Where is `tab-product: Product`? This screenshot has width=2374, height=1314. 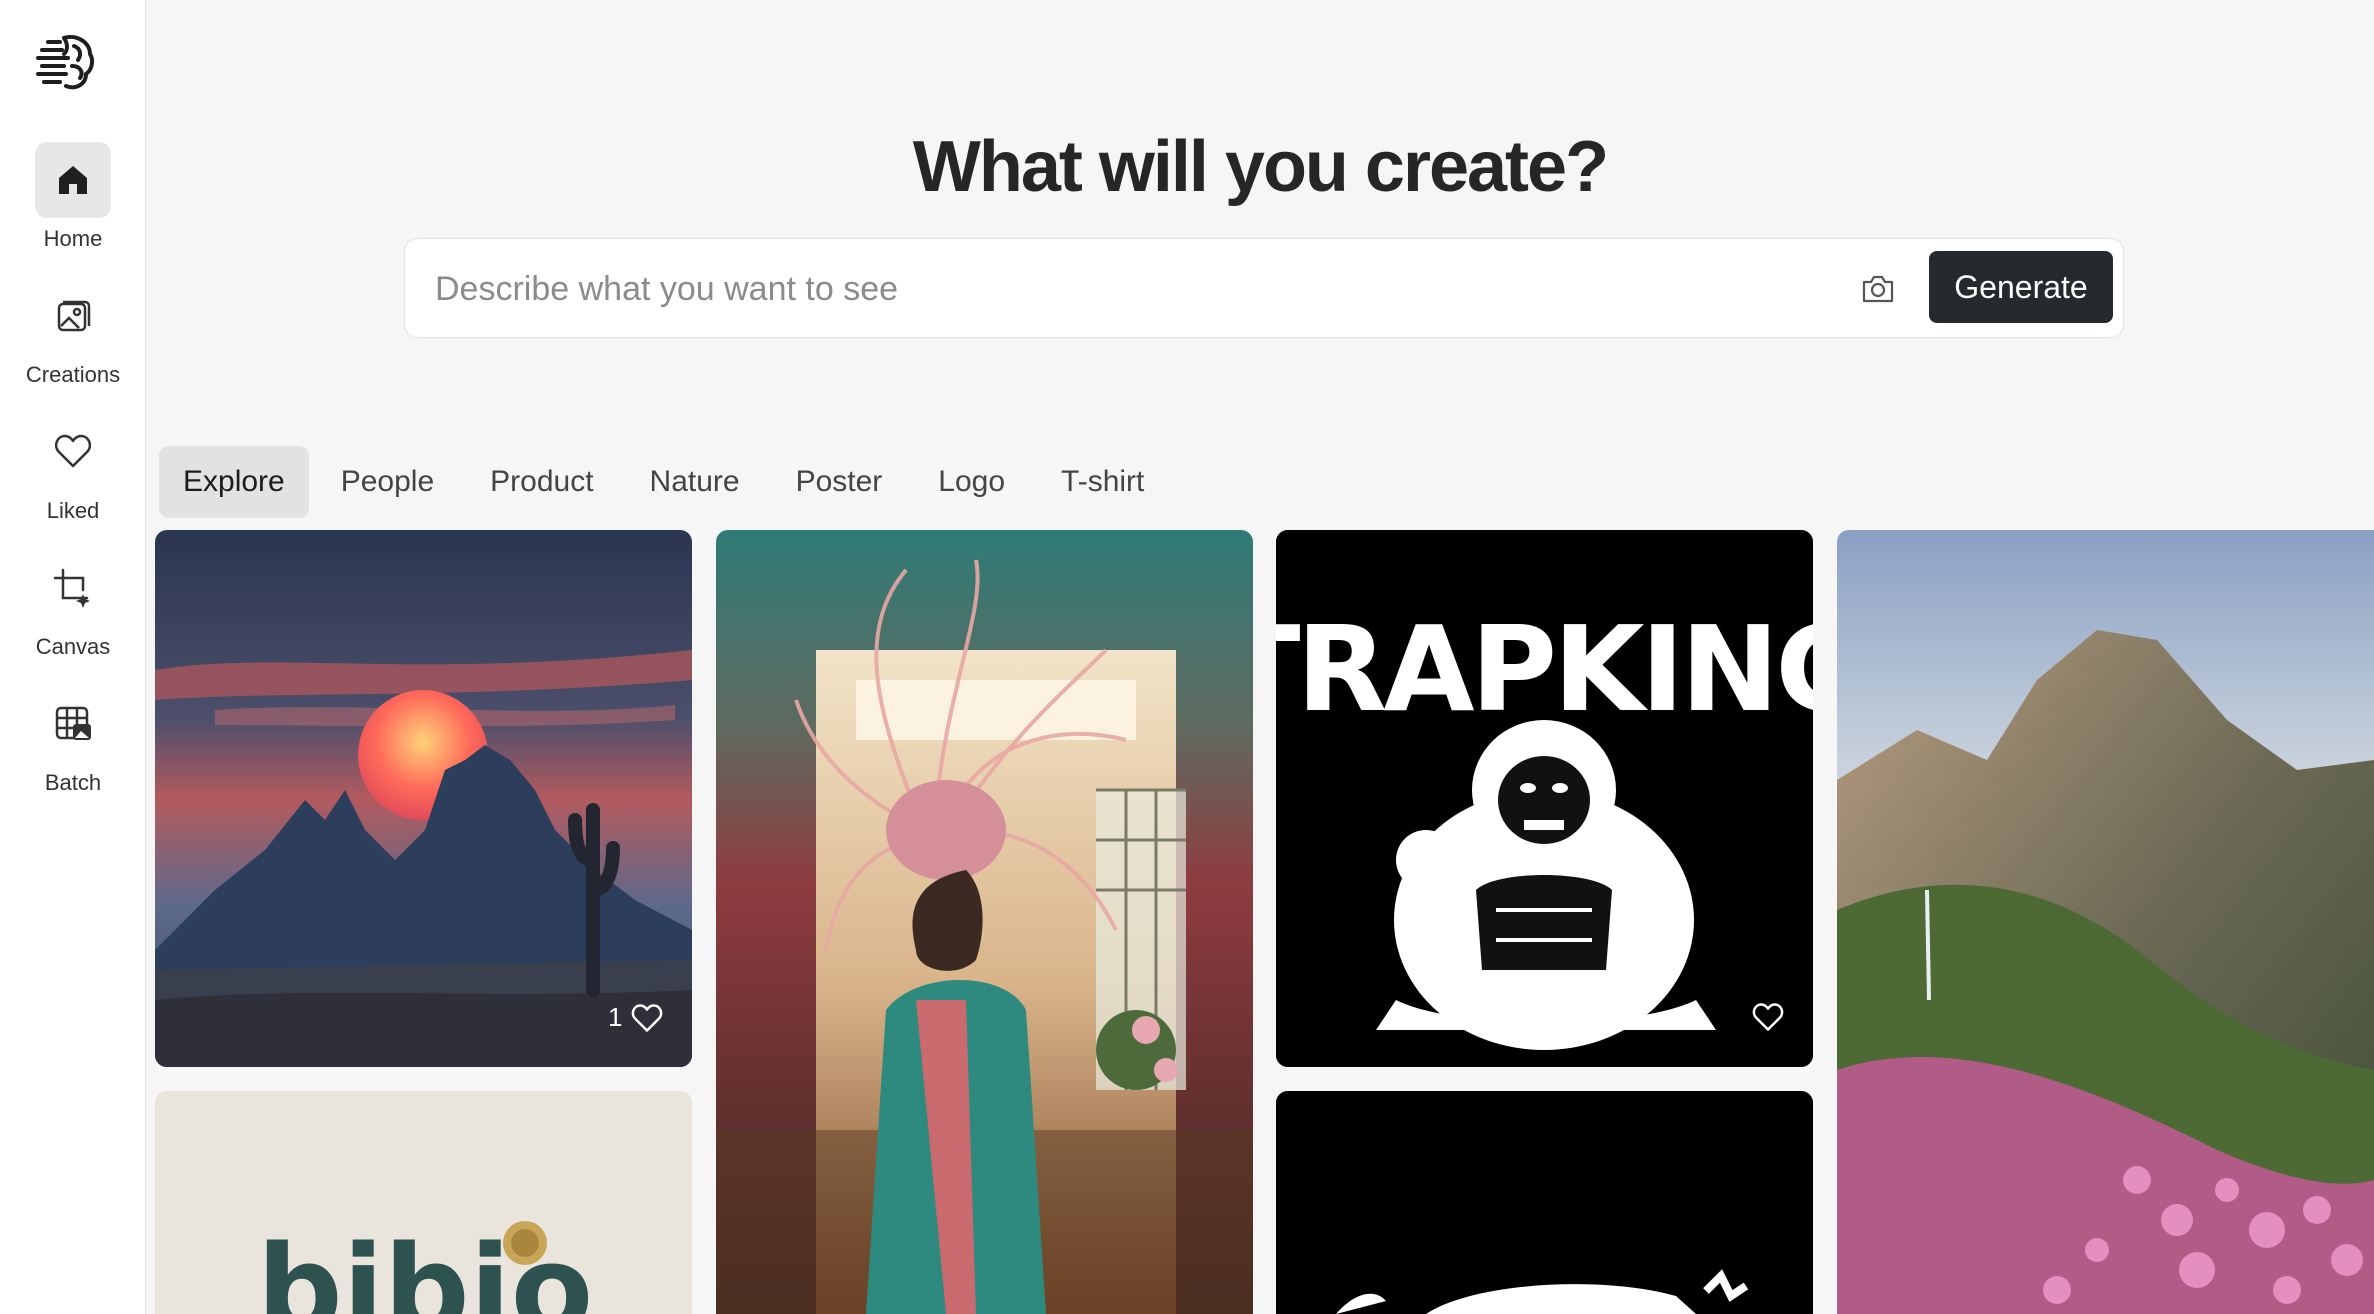 tab-product: Product is located at coordinates (541, 482).